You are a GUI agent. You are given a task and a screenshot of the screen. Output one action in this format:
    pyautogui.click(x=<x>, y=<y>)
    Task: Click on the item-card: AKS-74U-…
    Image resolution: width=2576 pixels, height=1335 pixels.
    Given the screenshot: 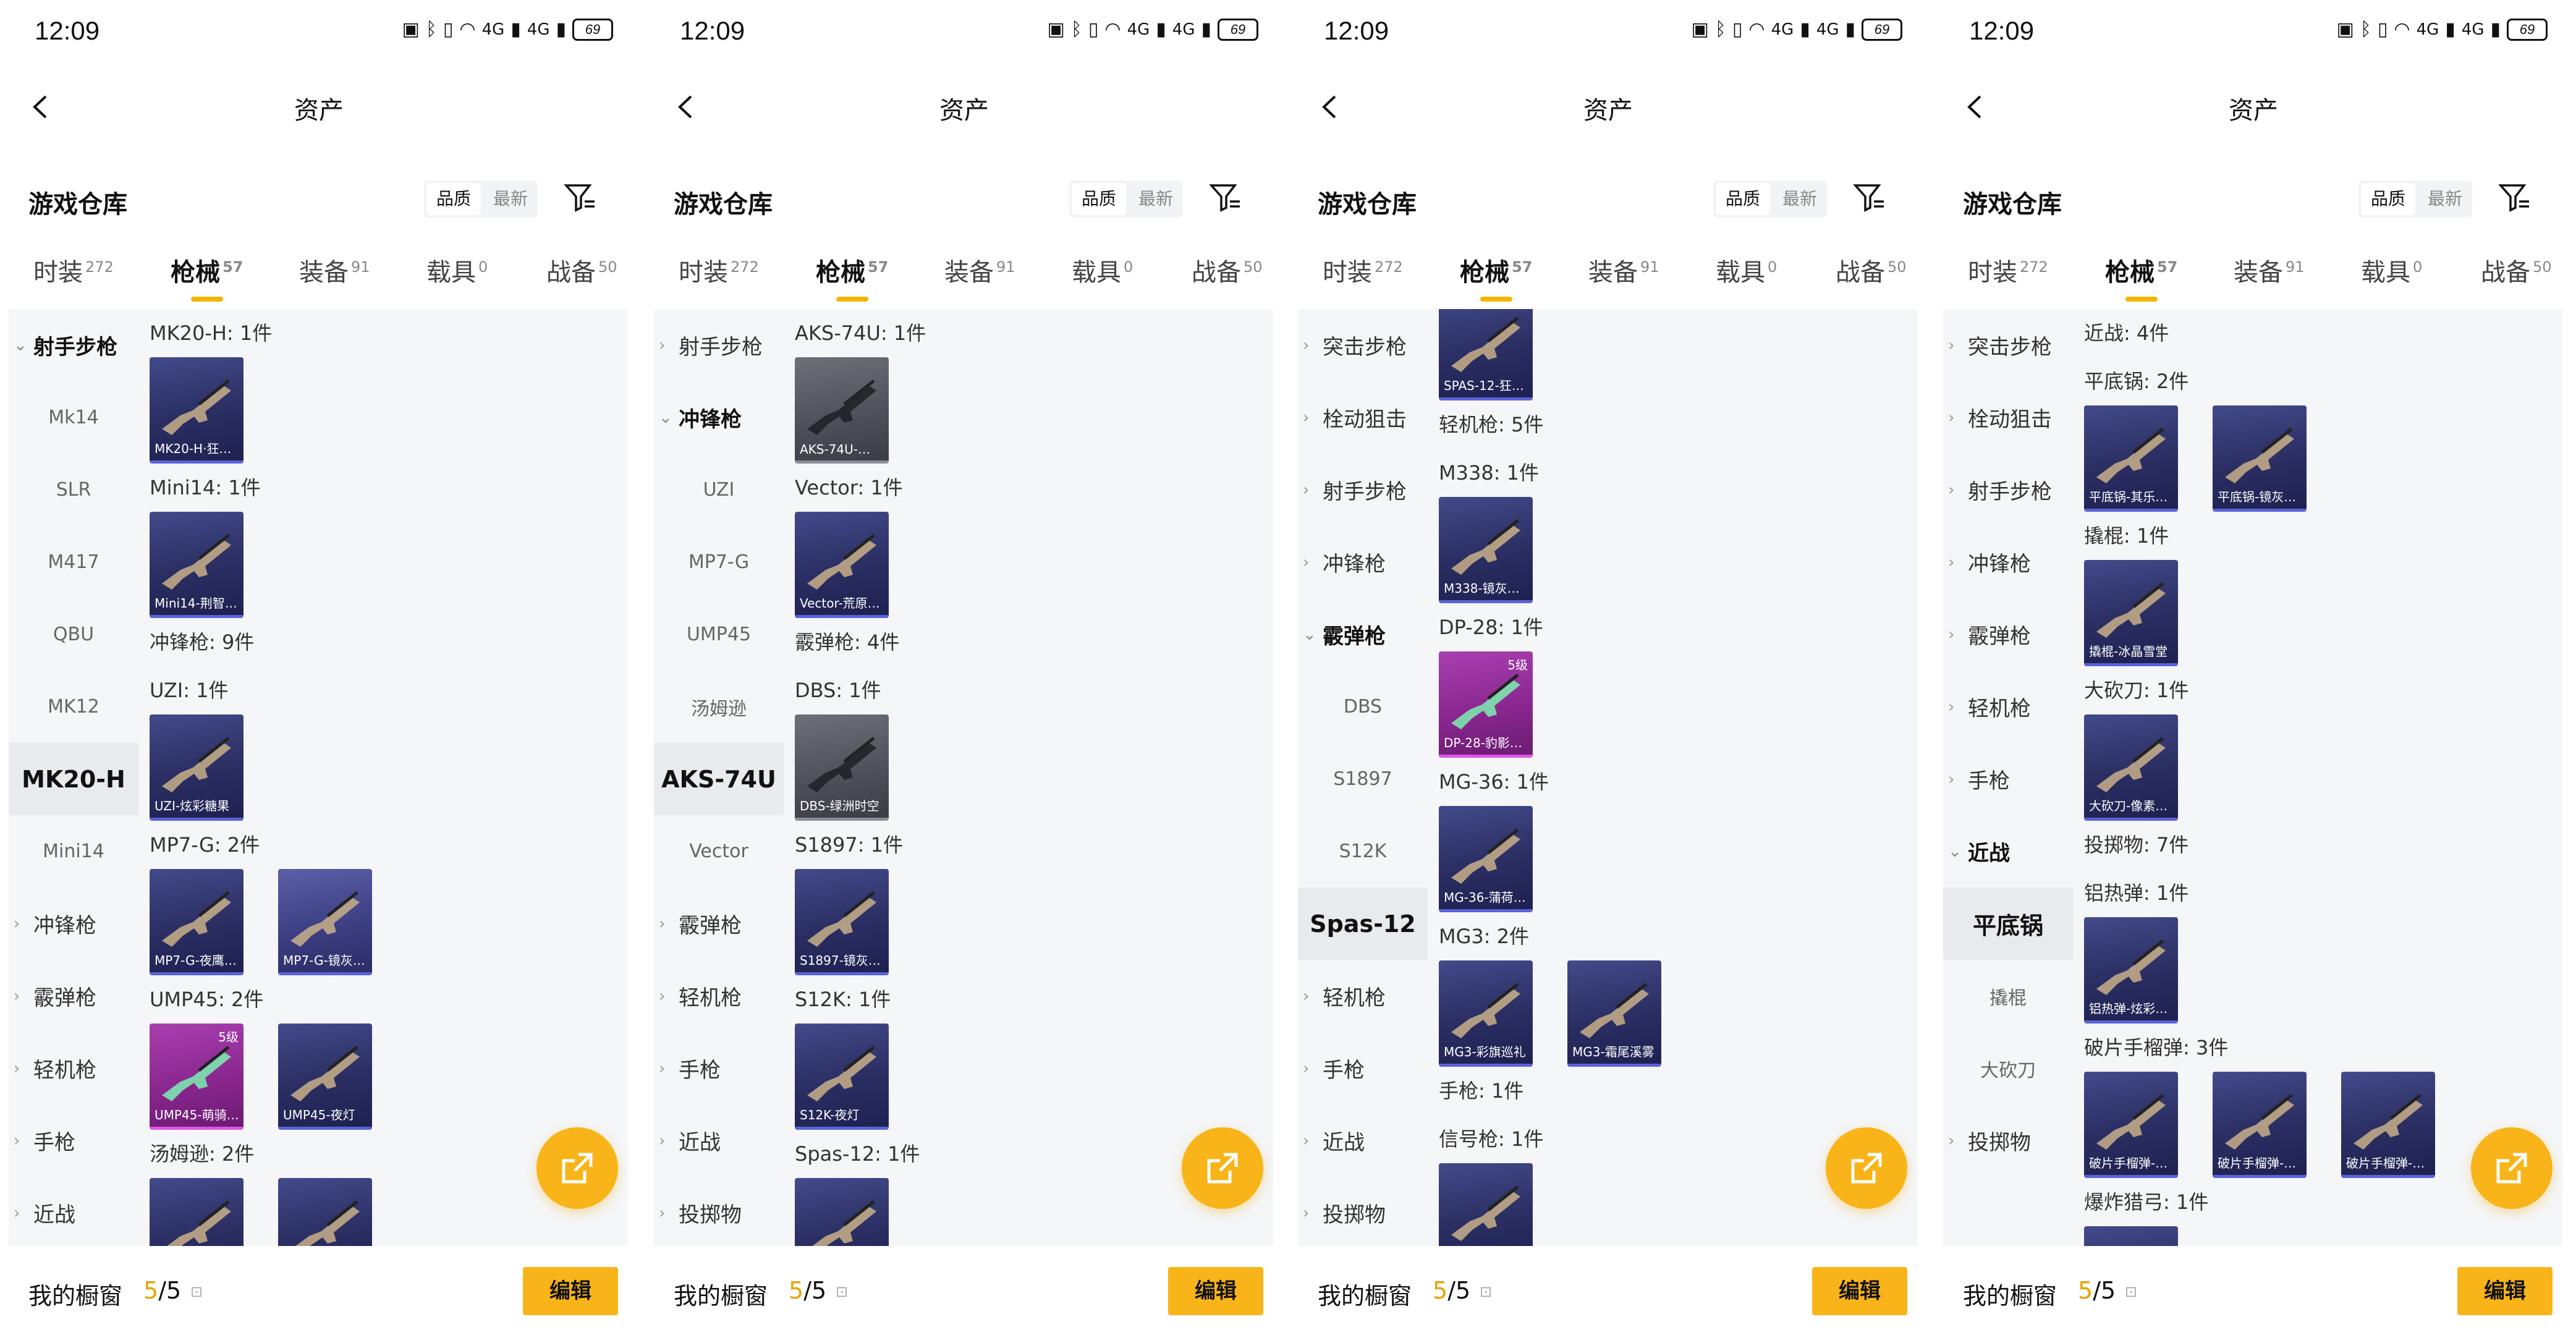 What is the action you would take?
    pyautogui.click(x=842, y=410)
    